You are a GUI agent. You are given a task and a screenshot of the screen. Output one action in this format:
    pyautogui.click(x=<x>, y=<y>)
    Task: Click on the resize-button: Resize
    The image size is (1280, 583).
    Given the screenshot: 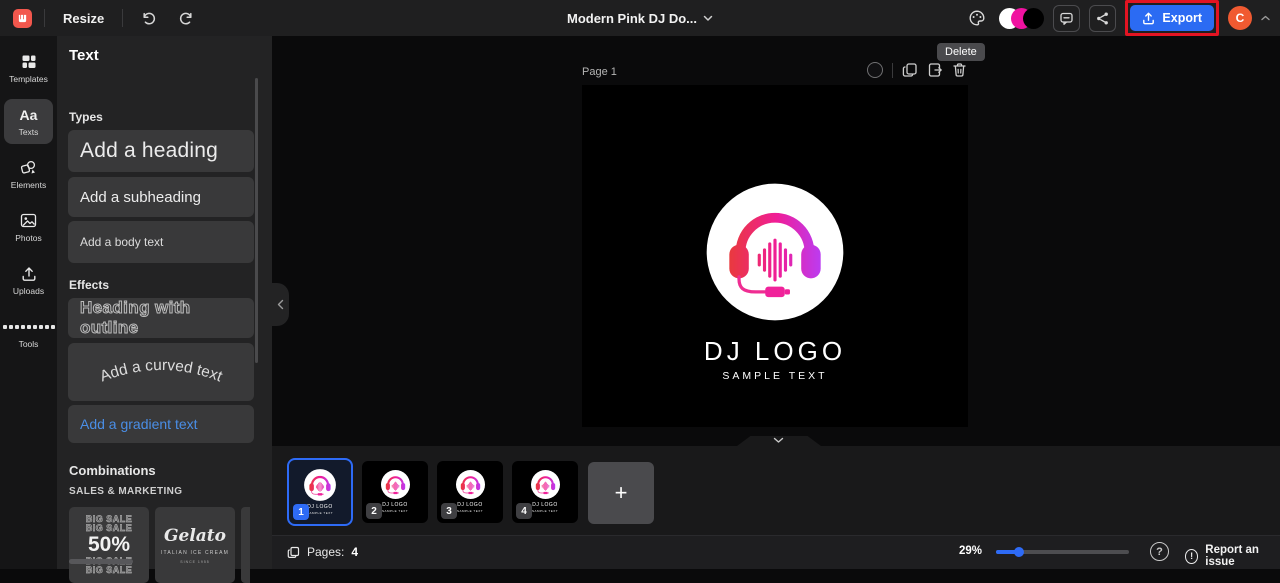 What is the action you would take?
    pyautogui.click(x=83, y=18)
    